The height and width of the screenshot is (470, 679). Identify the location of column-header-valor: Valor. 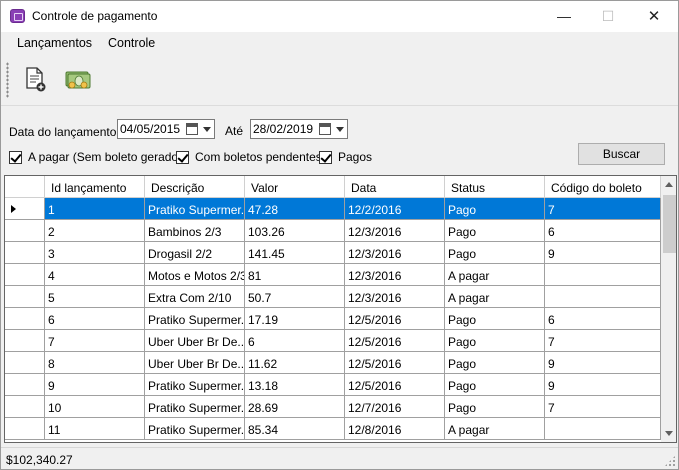
(295, 187).